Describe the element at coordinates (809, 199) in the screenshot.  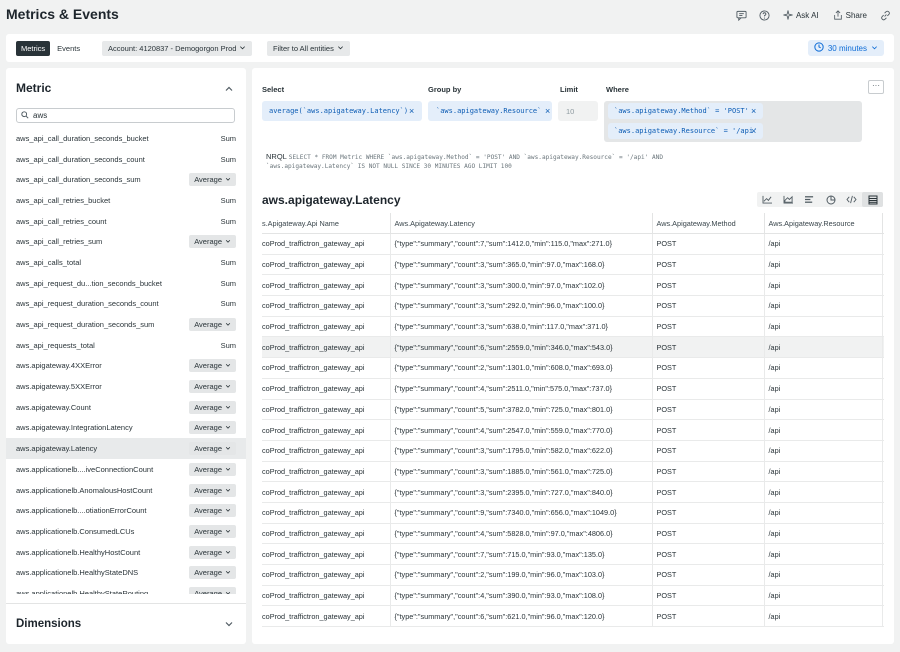
I see `bar-chart-icon` at that location.